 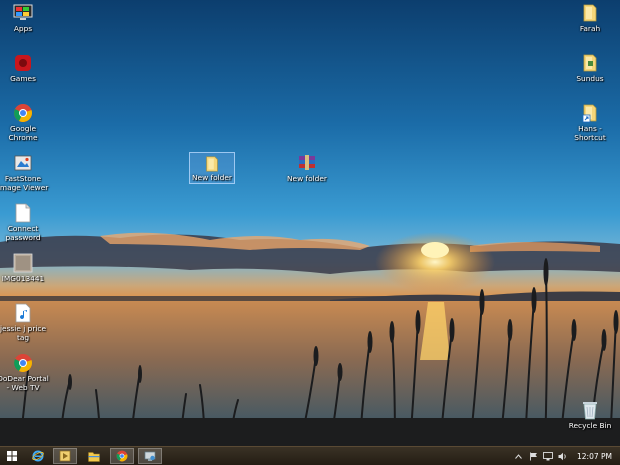 I want to click on taskbar: 12:07 PM, so click(x=310, y=455).